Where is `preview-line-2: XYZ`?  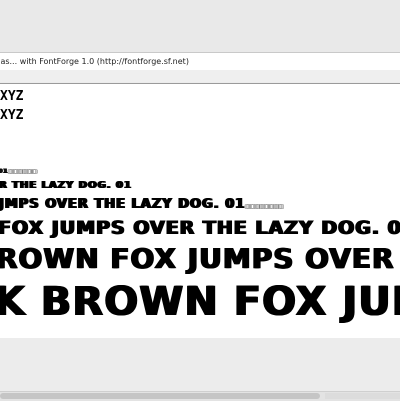
preview-line-2: XYZ is located at coordinates (11, 115).